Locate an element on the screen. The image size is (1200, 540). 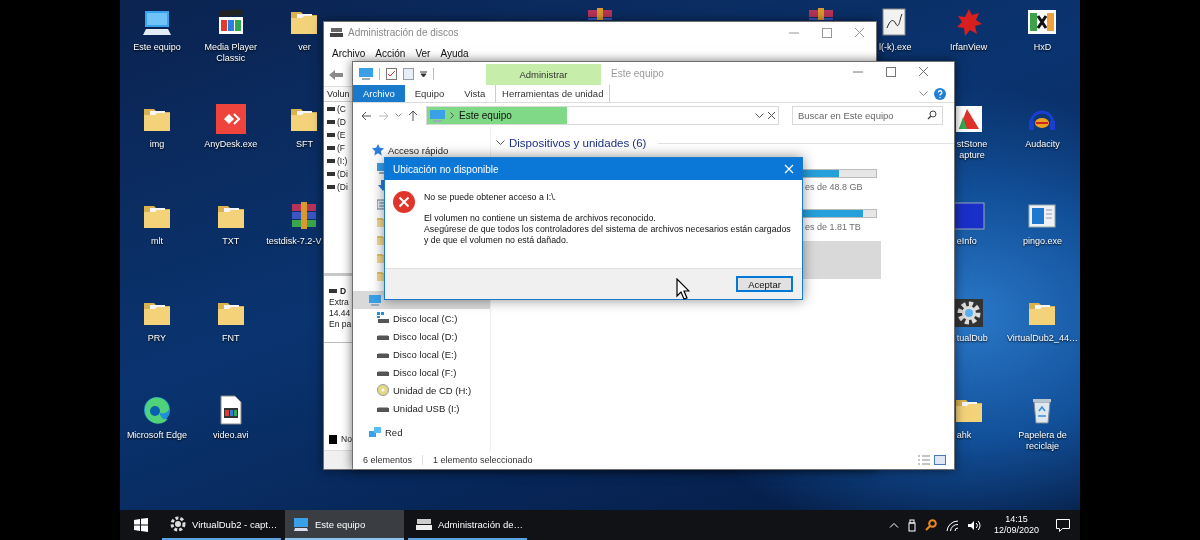
disc-icon is located at coordinates (383, 390).